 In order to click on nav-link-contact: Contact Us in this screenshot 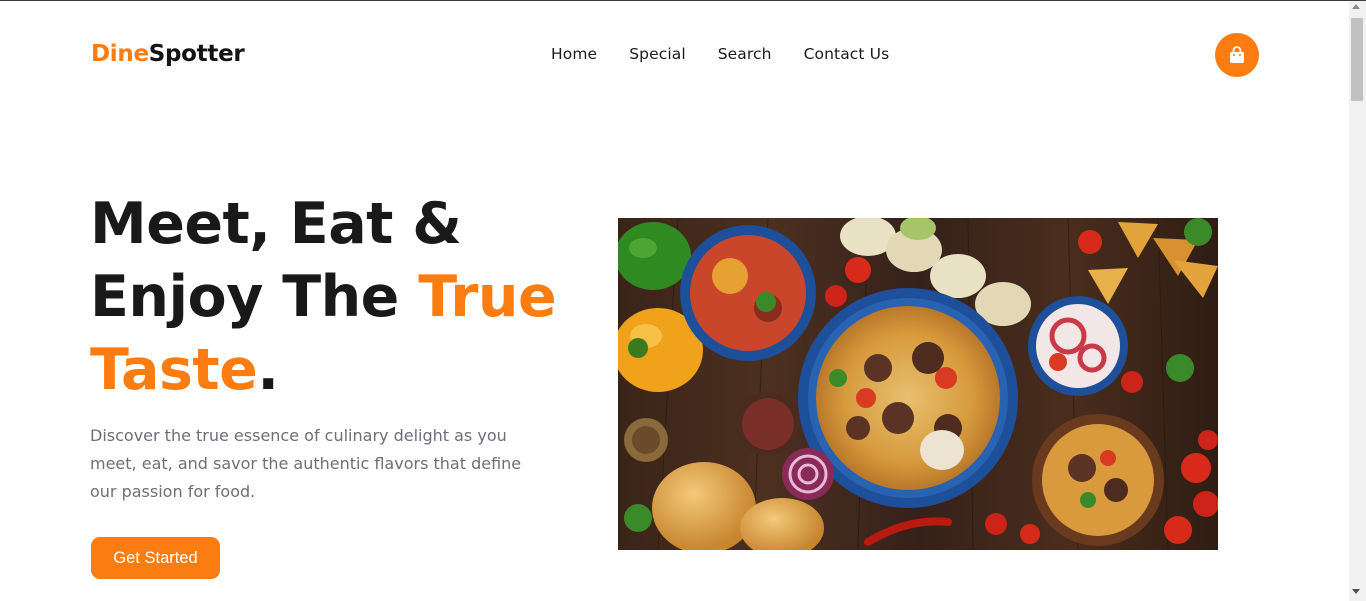, I will do `click(847, 54)`.